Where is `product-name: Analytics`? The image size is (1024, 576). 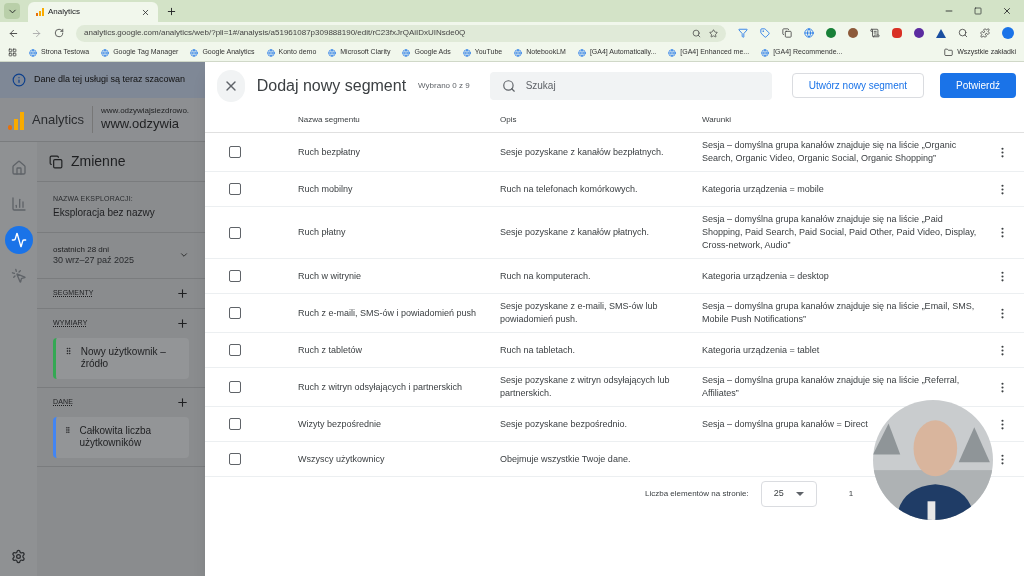 product-name: Analytics is located at coordinates (58, 119).